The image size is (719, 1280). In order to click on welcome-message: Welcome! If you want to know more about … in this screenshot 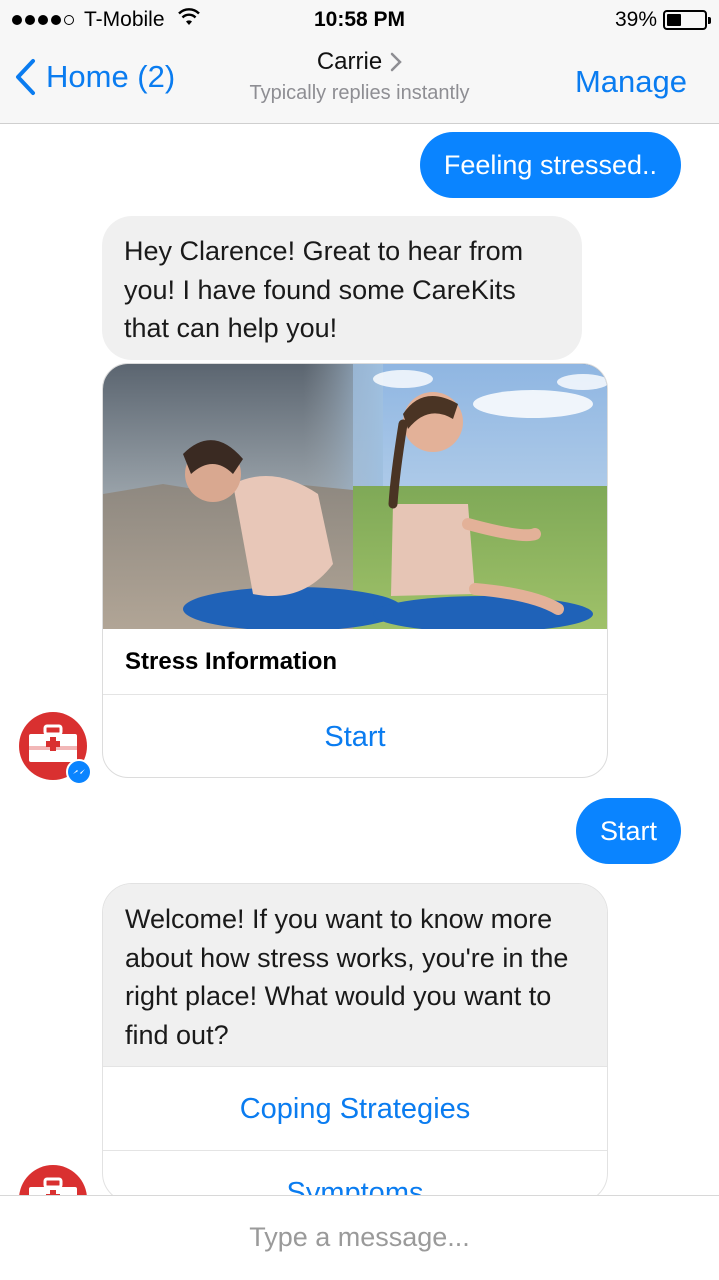, I will do `click(355, 975)`.